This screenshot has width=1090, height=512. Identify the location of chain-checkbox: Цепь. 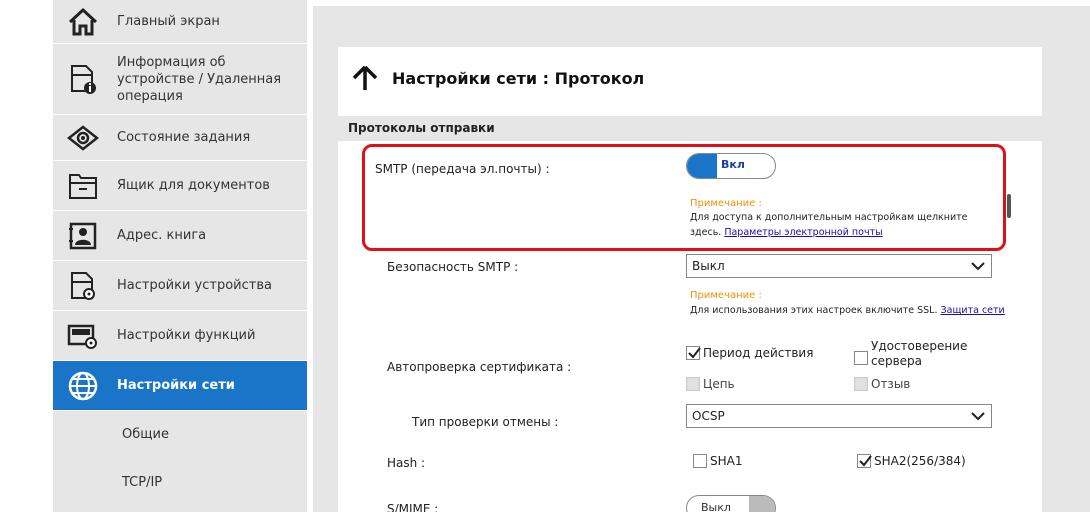
(710, 384).